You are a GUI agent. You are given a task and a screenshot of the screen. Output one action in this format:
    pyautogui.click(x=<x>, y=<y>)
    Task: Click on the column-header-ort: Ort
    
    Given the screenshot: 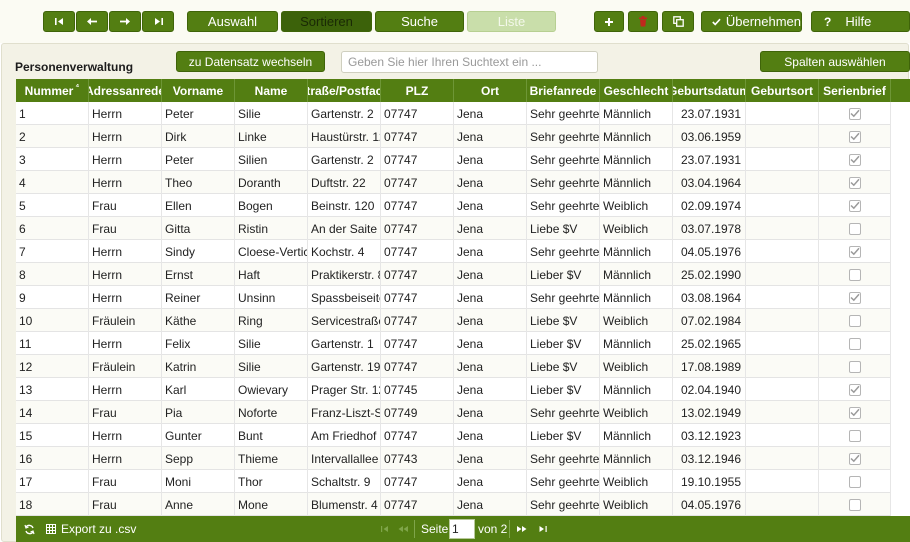 What is the action you would take?
    pyautogui.click(x=490, y=90)
    